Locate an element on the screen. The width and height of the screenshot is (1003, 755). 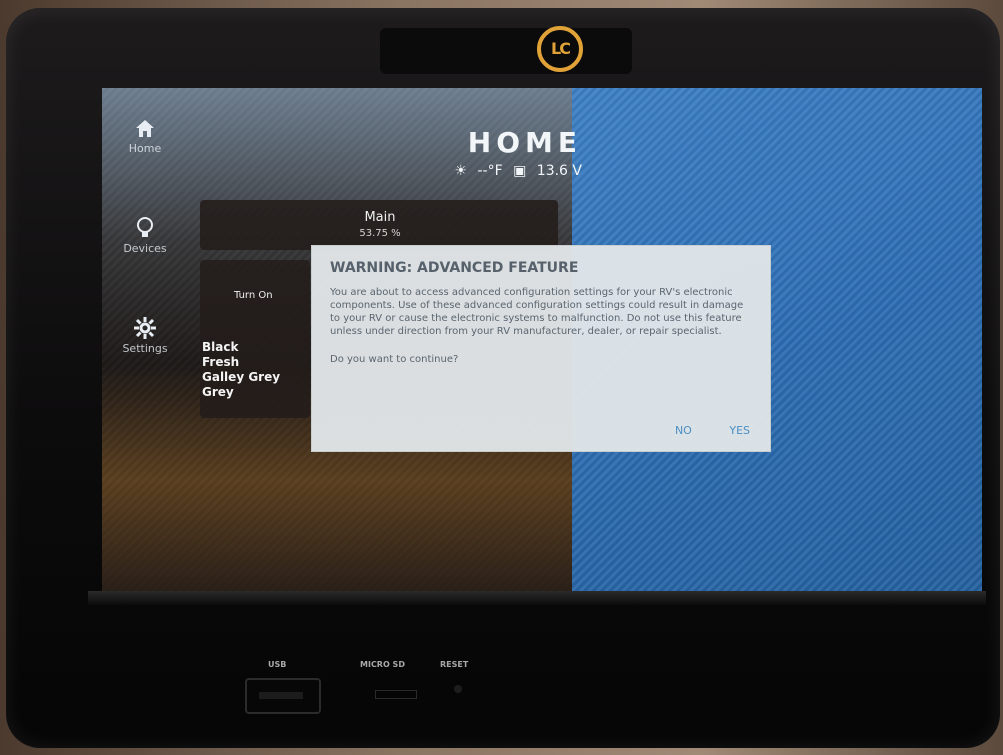
list-item: Galley Grey is located at coordinates (241, 377).